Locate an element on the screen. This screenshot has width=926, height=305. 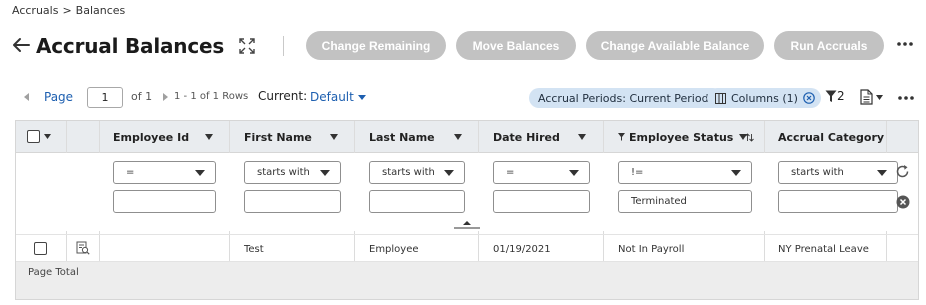
column-header-employee-id: Employee Id is located at coordinates (151, 137).